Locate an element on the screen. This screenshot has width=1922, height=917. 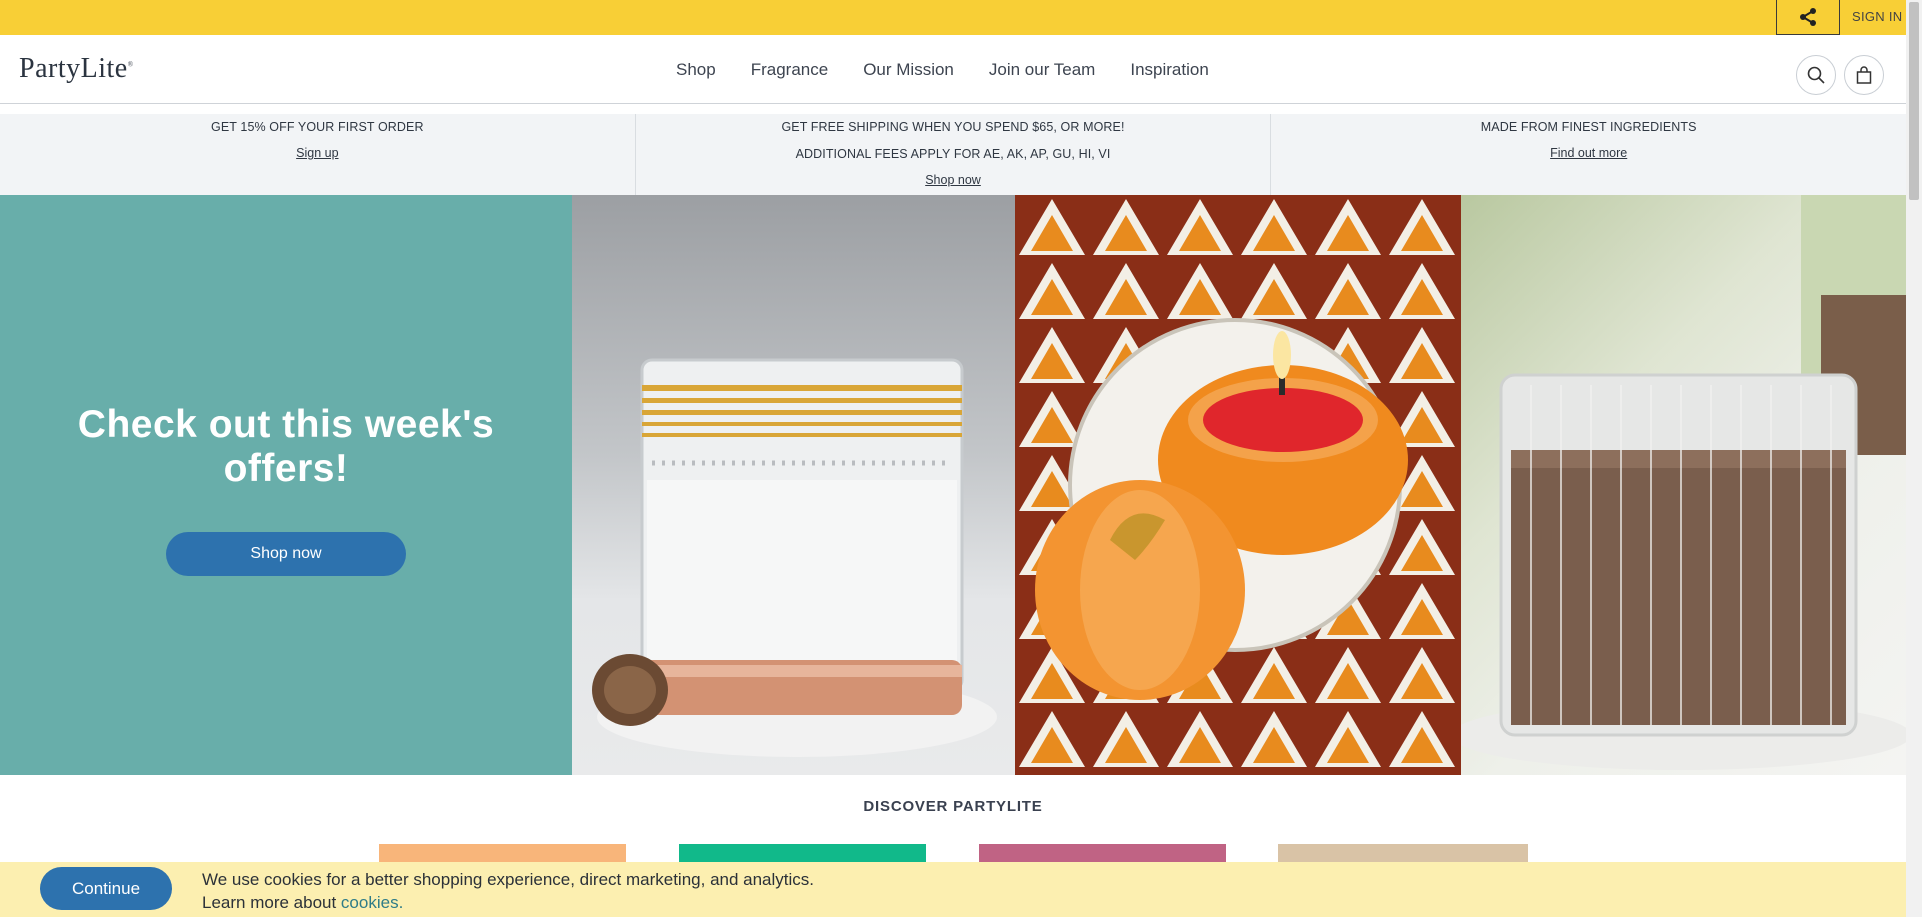
cookies-link: cookies. is located at coordinates (372, 902).